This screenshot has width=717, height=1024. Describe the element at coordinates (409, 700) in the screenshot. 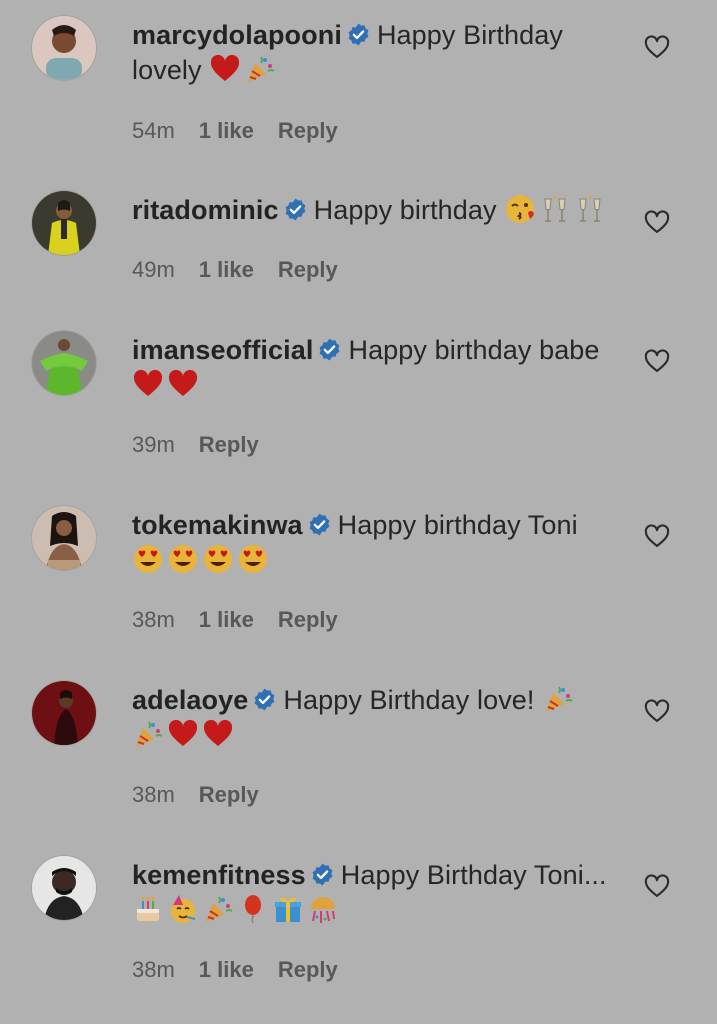

I see `comment-body: Happy Birthday love!` at that location.